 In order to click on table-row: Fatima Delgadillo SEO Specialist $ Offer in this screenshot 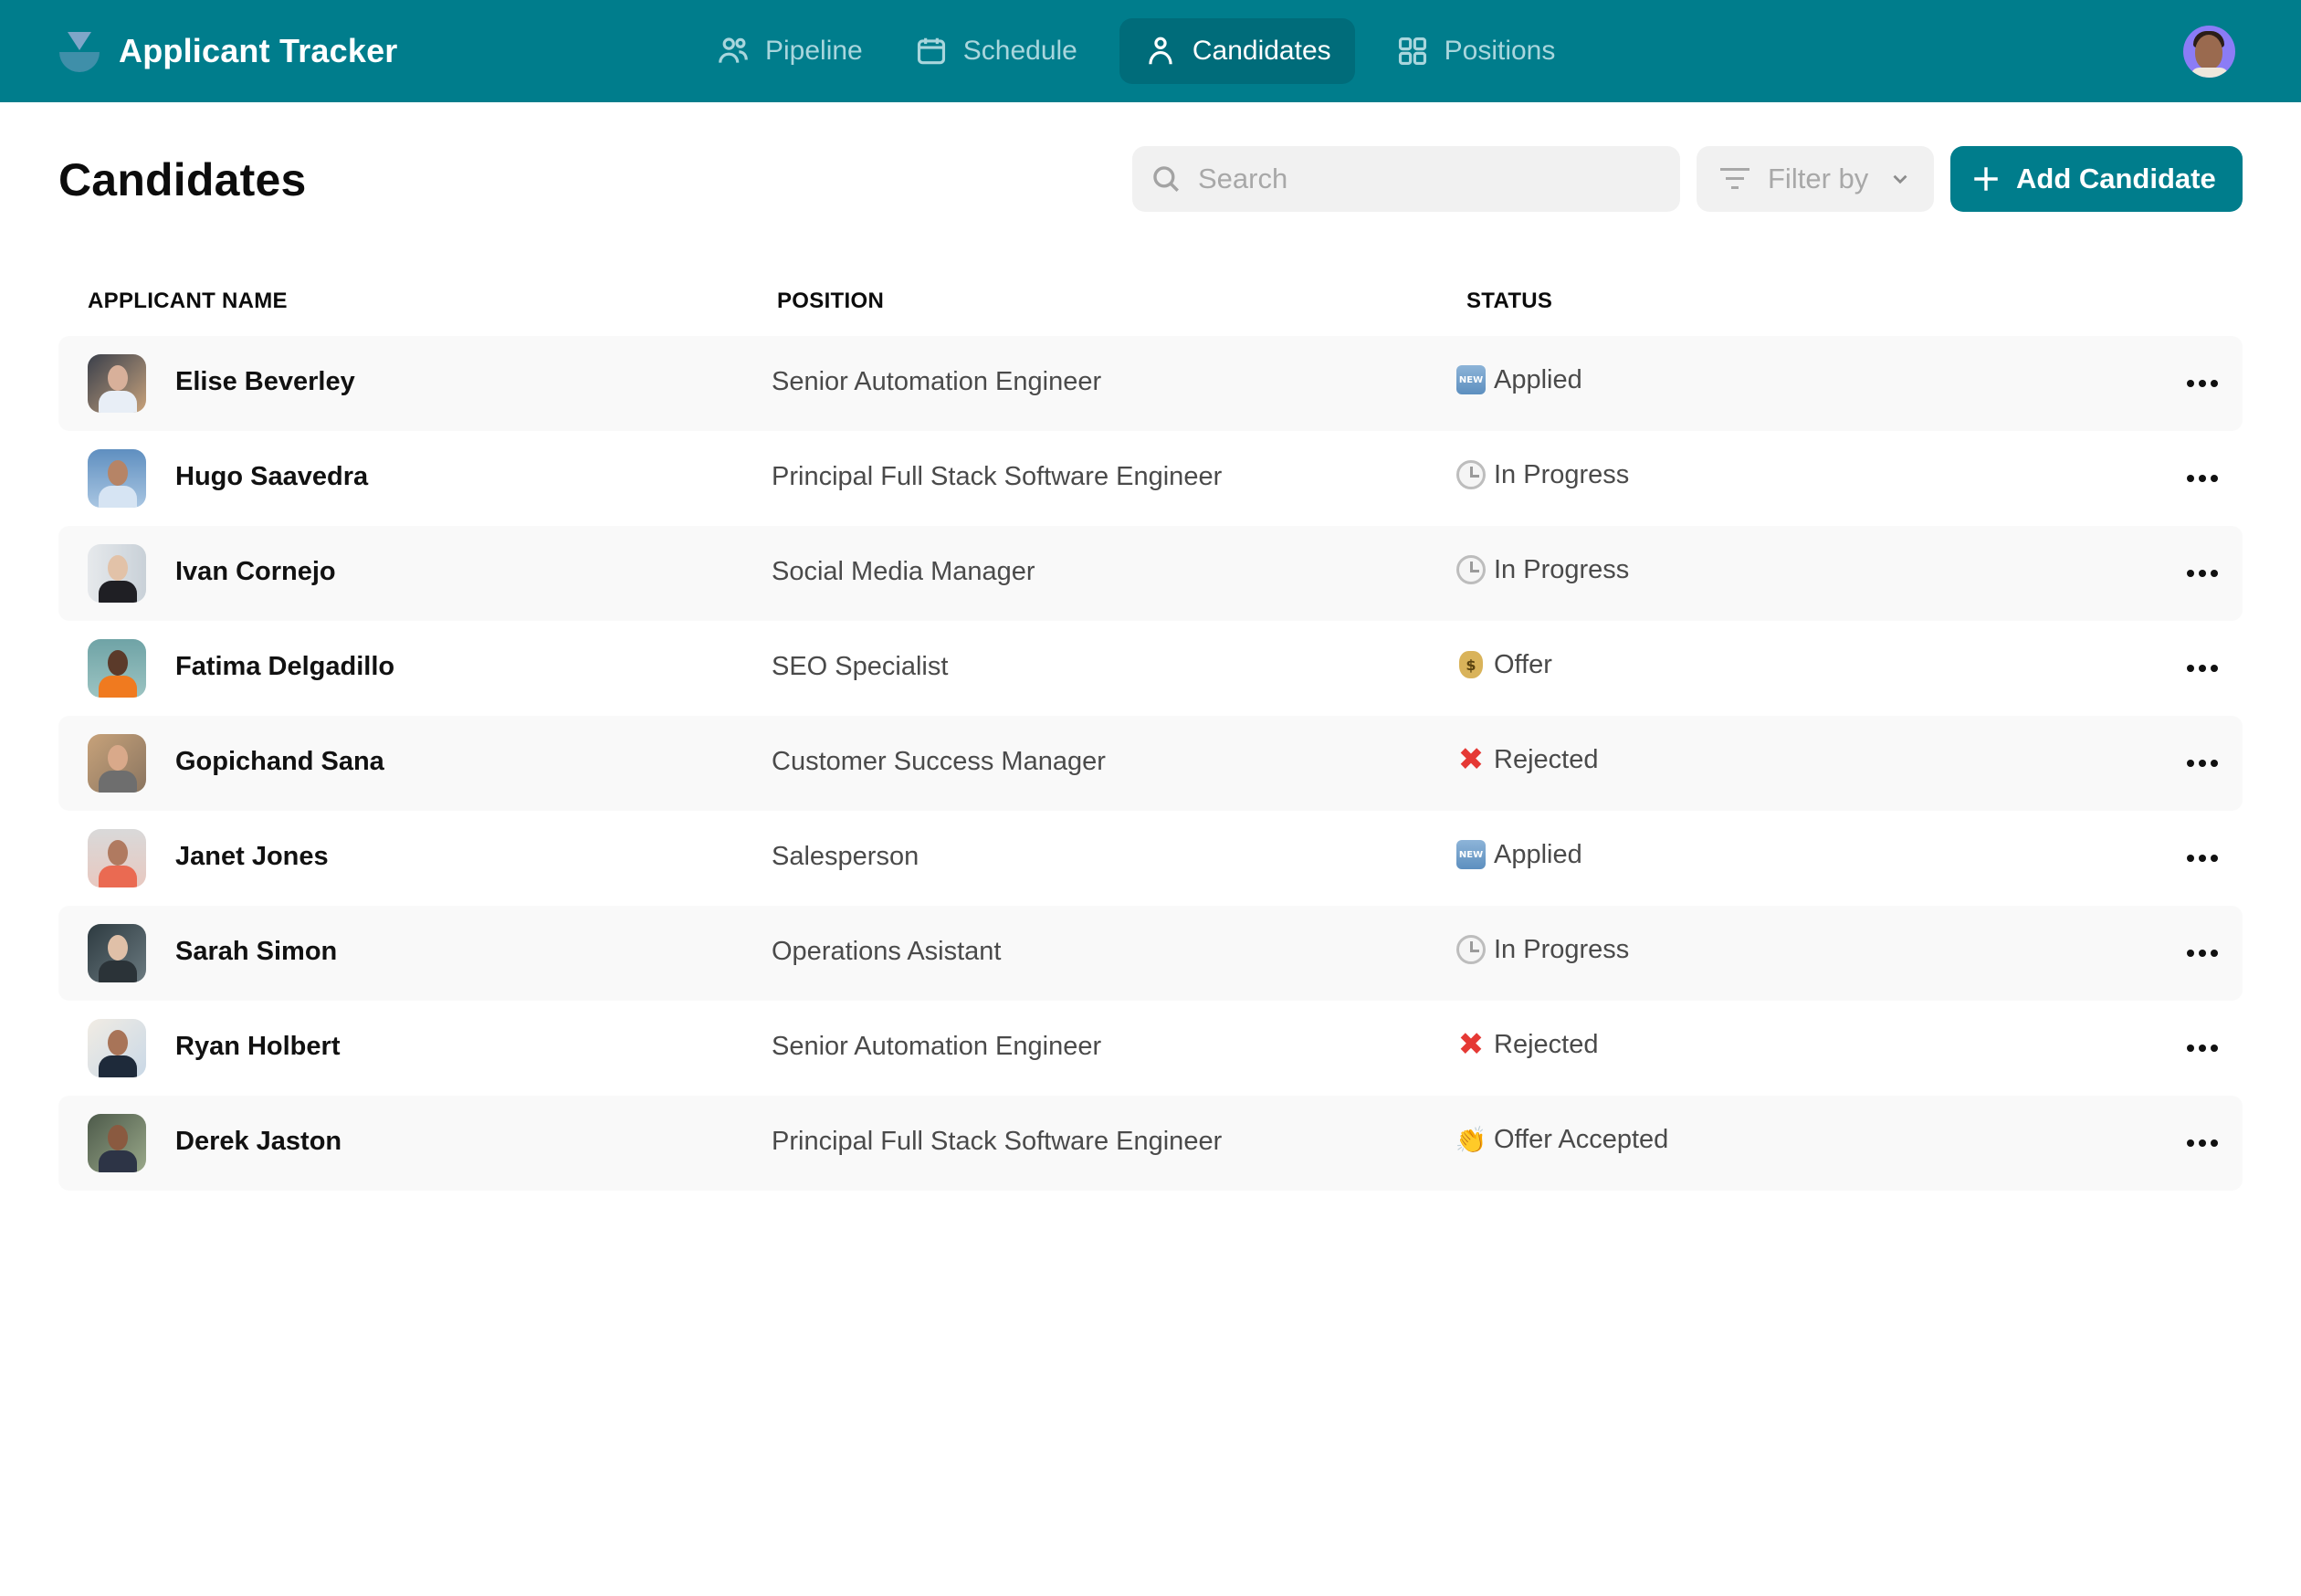, I will do `click(1150, 668)`.